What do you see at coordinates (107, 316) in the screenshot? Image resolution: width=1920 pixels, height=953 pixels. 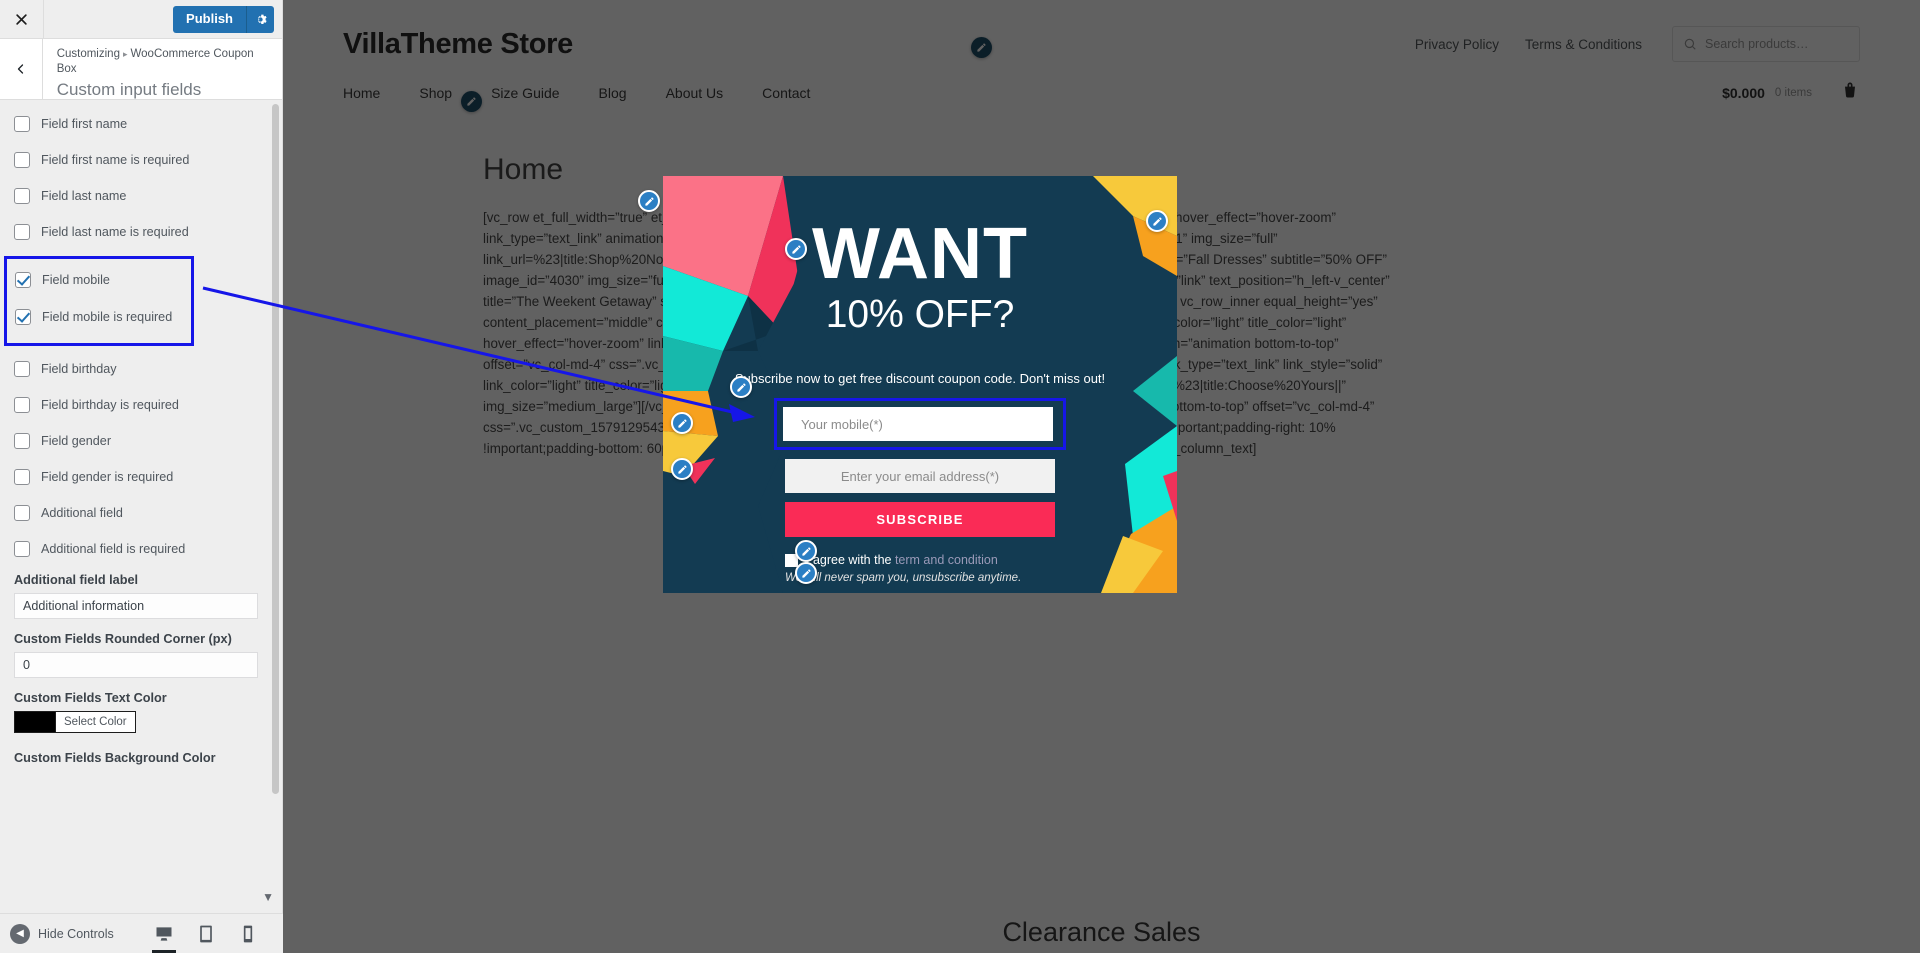 I see `control-label: Field mobile is required` at bounding box center [107, 316].